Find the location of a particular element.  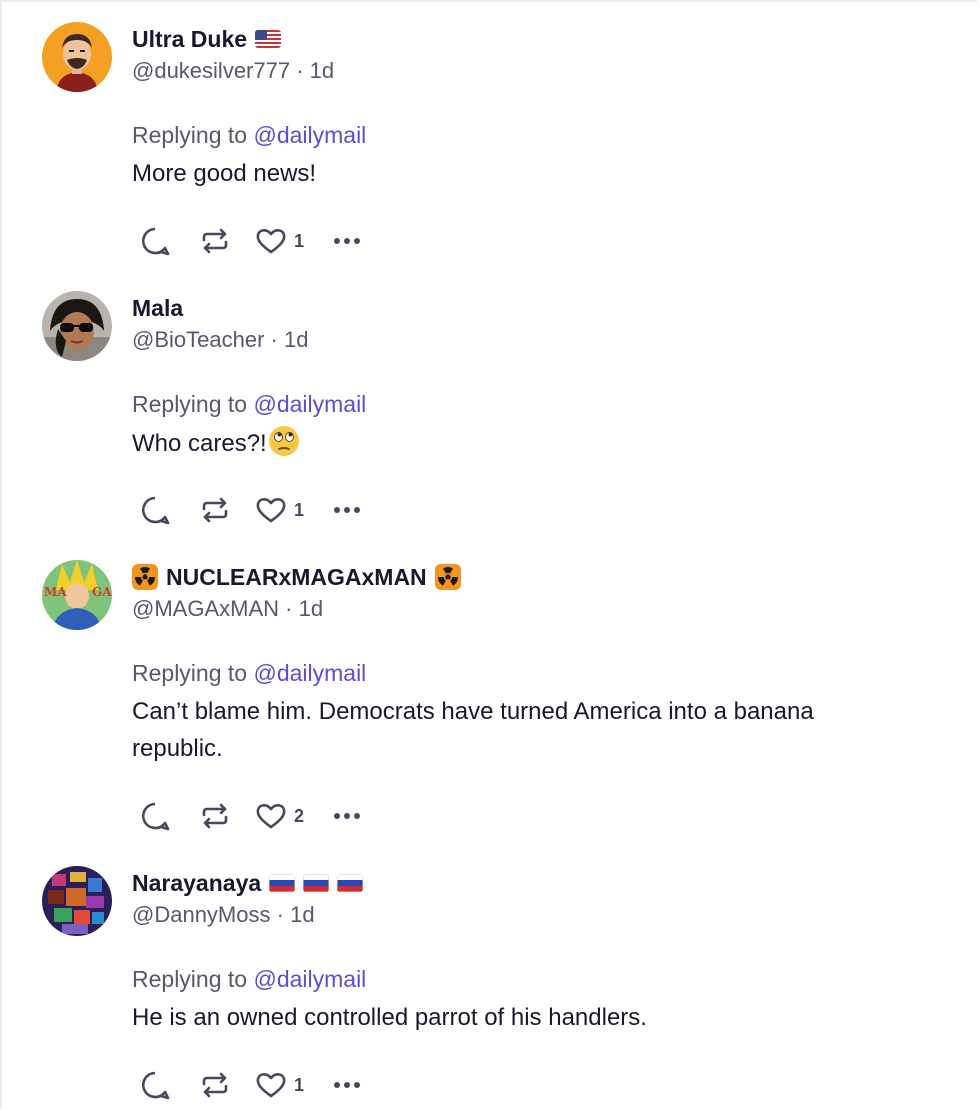

display-name: Ultra Duke is located at coordinates (189, 39).